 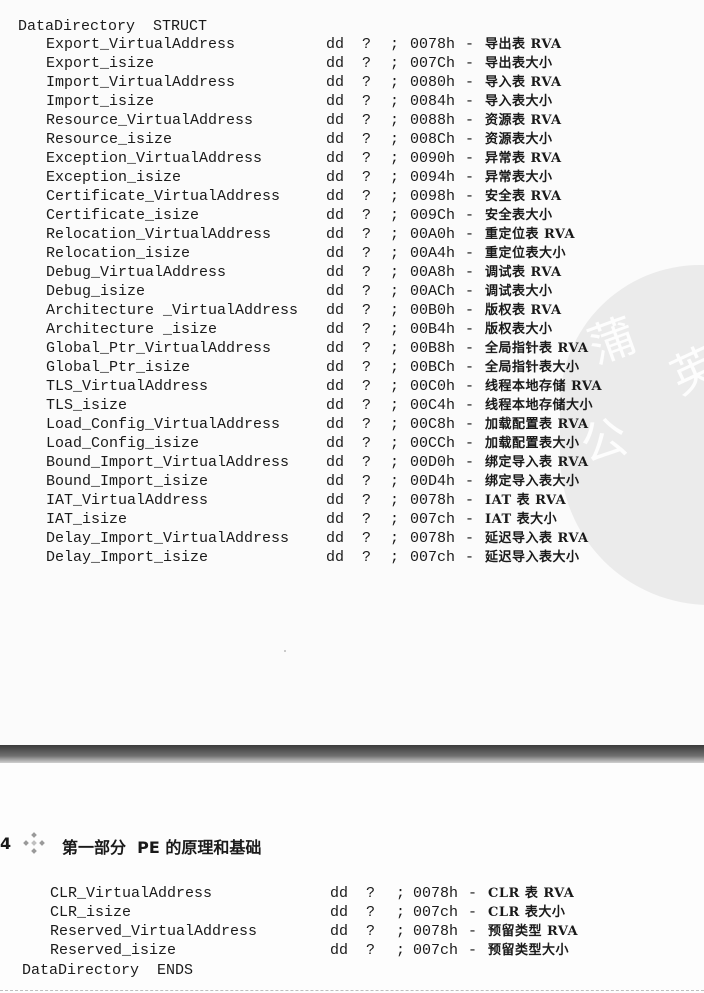 I want to click on field-name: TLS_VirtualAddress, so click(x=127, y=386).